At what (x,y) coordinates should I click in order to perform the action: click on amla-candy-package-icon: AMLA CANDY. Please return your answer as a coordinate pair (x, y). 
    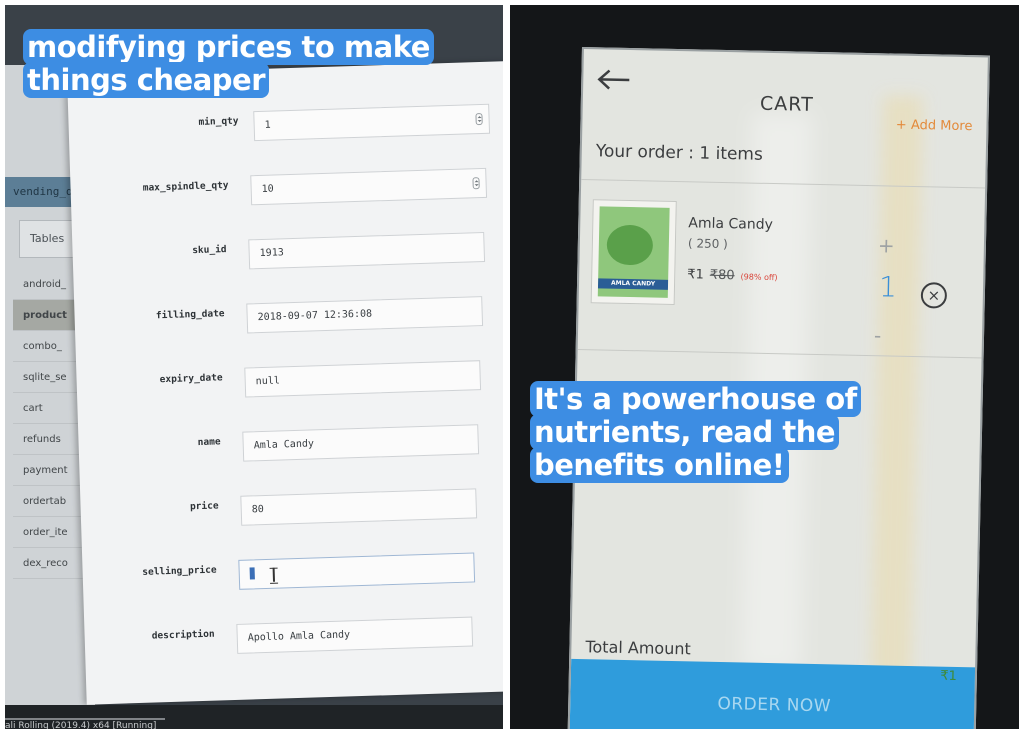
    Looking at the image, I should click on (633, 252).